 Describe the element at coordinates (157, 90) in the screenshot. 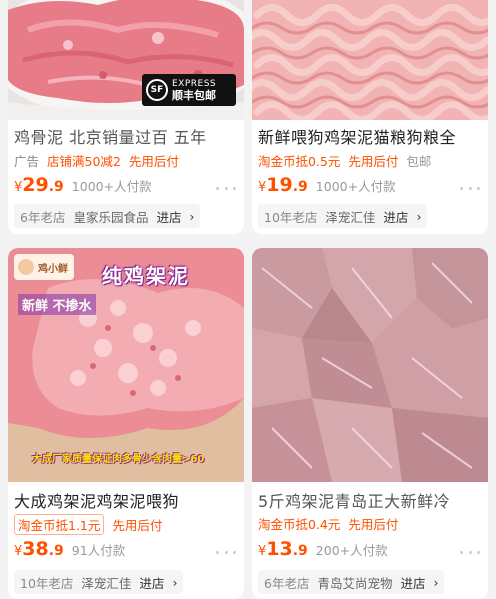

I see `sf-logo-icon: SF` at that location.